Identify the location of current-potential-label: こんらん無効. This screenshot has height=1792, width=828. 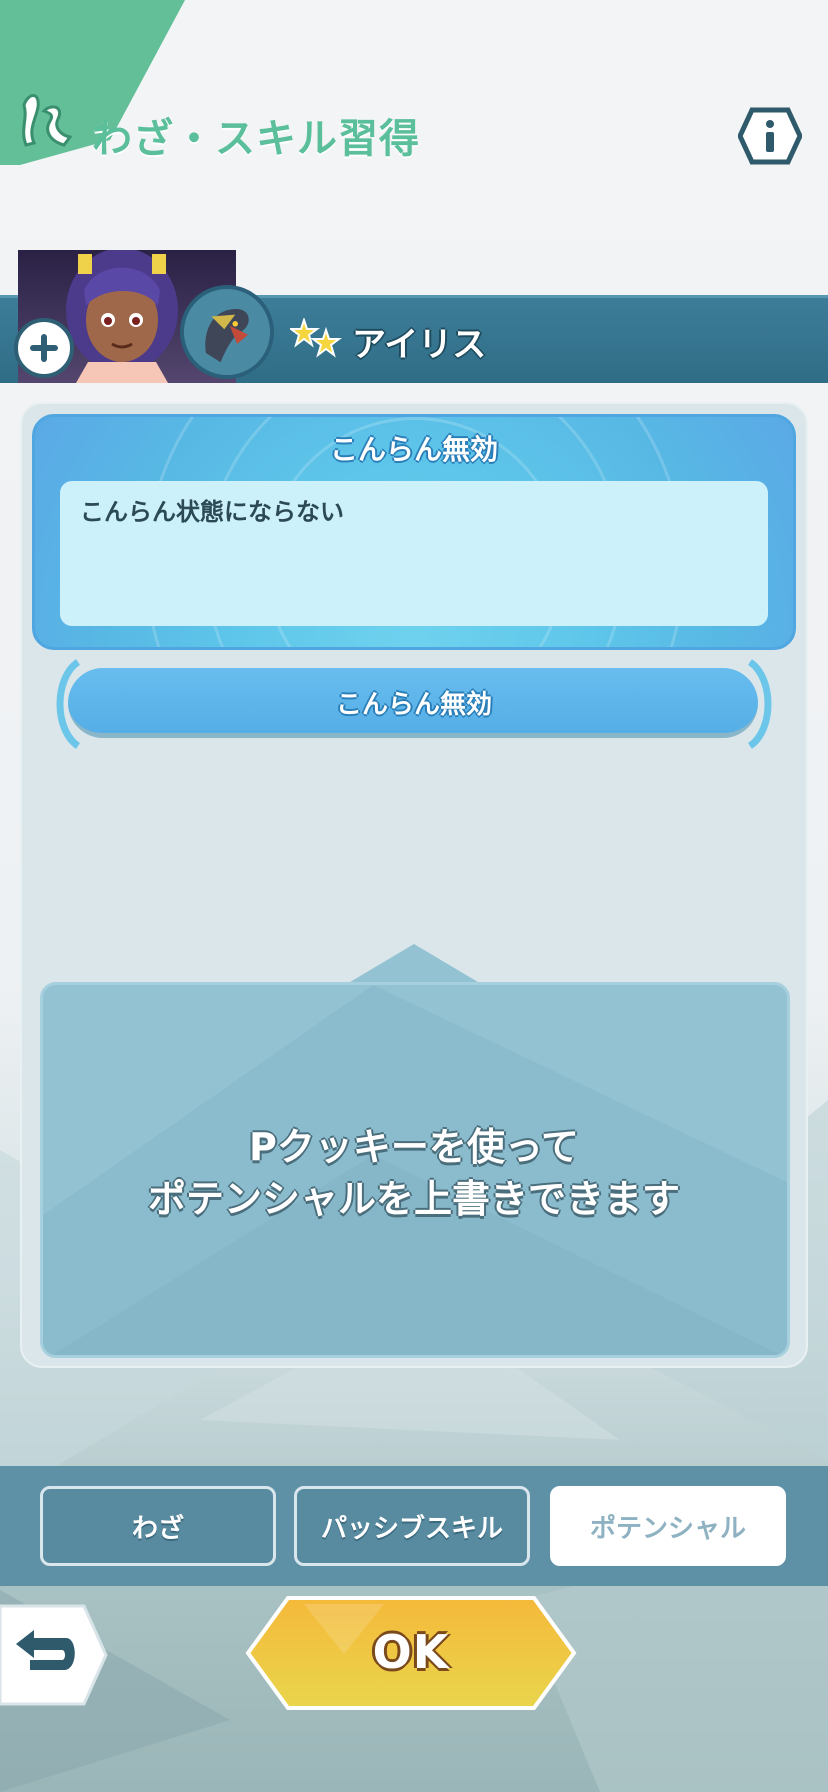
(413, 705).